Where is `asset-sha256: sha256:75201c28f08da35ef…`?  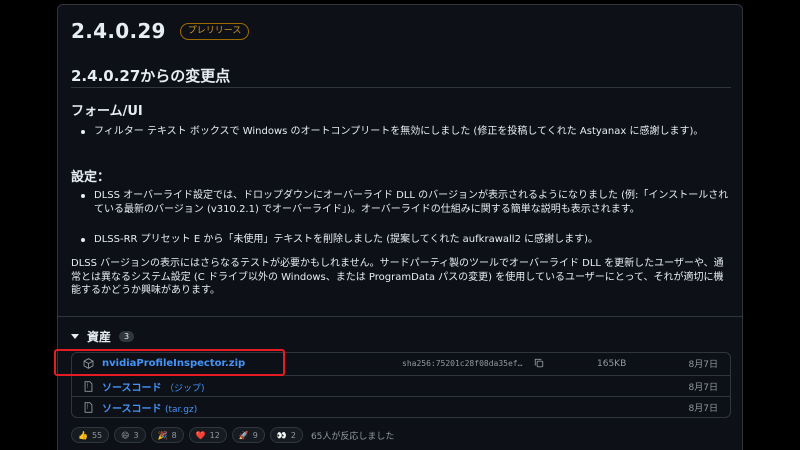 asset-sha256: sha256:75201c28f08da35ef… is located at coordinates (462, 363).